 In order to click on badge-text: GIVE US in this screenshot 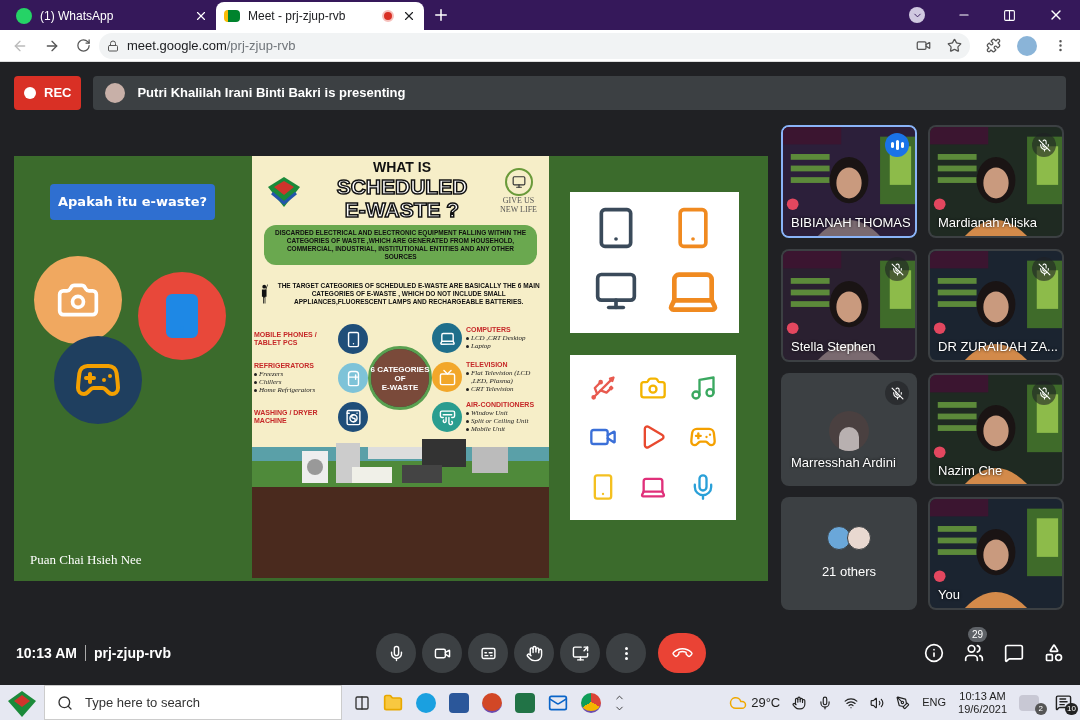, I will do `click(518, 200)`.